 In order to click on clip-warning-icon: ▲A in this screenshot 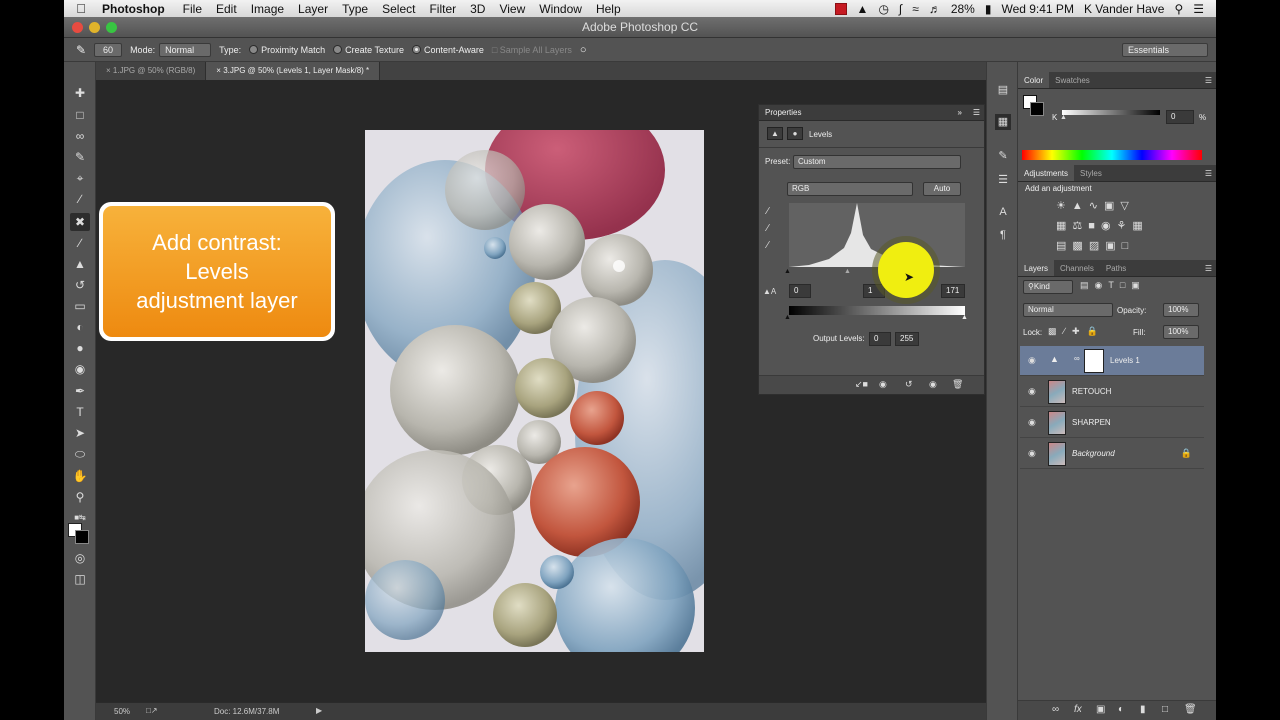, I will do `click(769, 291)`.